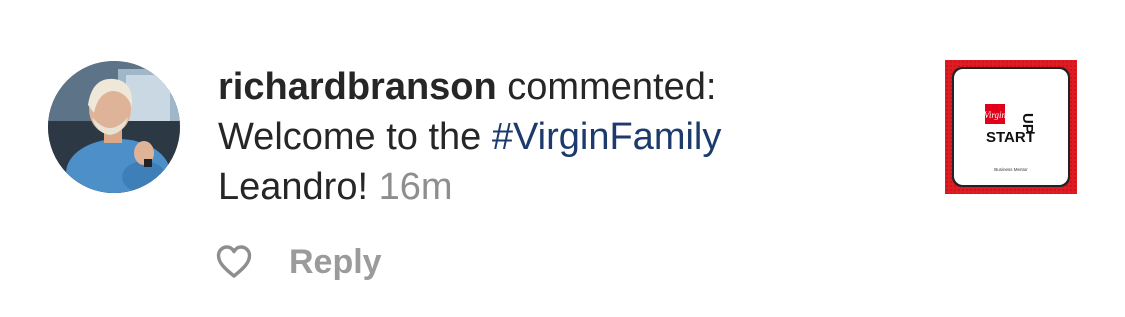 The height and width of the screenshot is (317, 1125). Describe the element at coordinates (1011, 127) in the screenshot. I see `post-thumbnail: Virgin START UP Business Mentor` at that location.